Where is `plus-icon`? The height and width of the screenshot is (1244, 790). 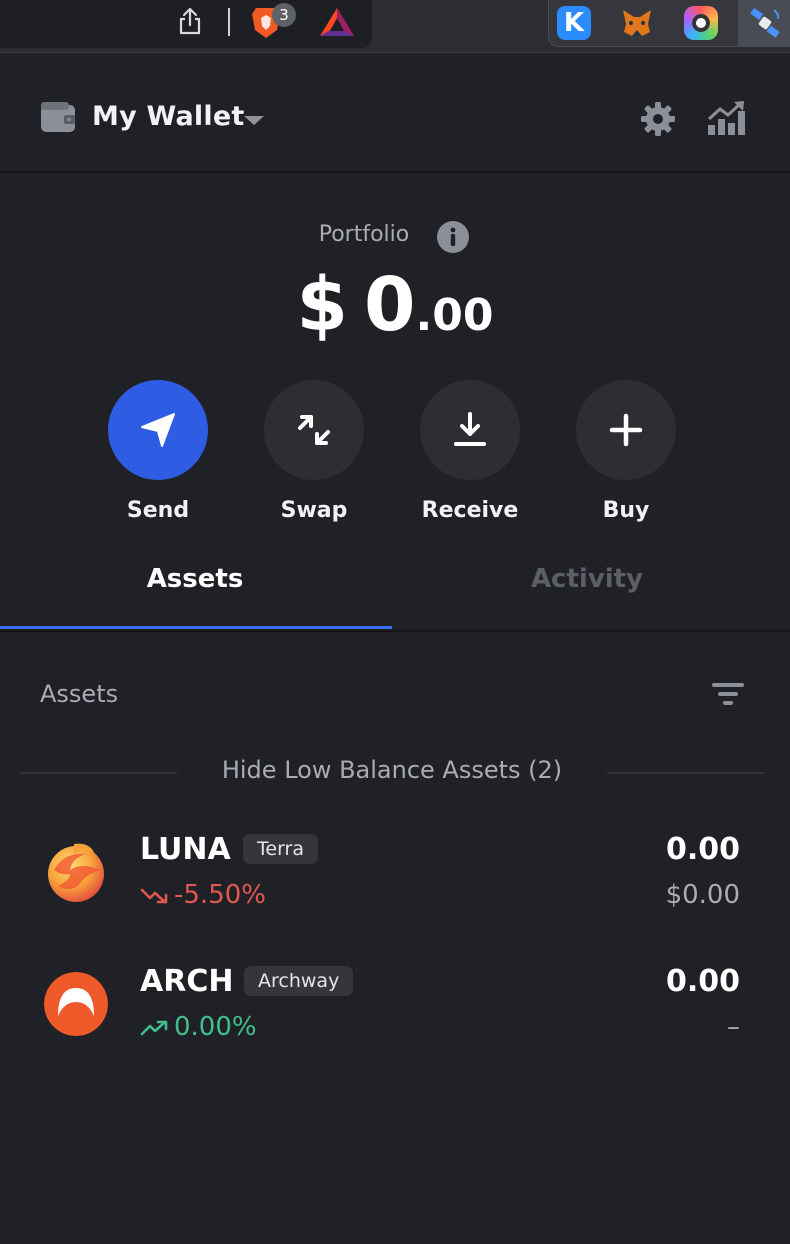 plus-icon is located at coordinates (626, 430).